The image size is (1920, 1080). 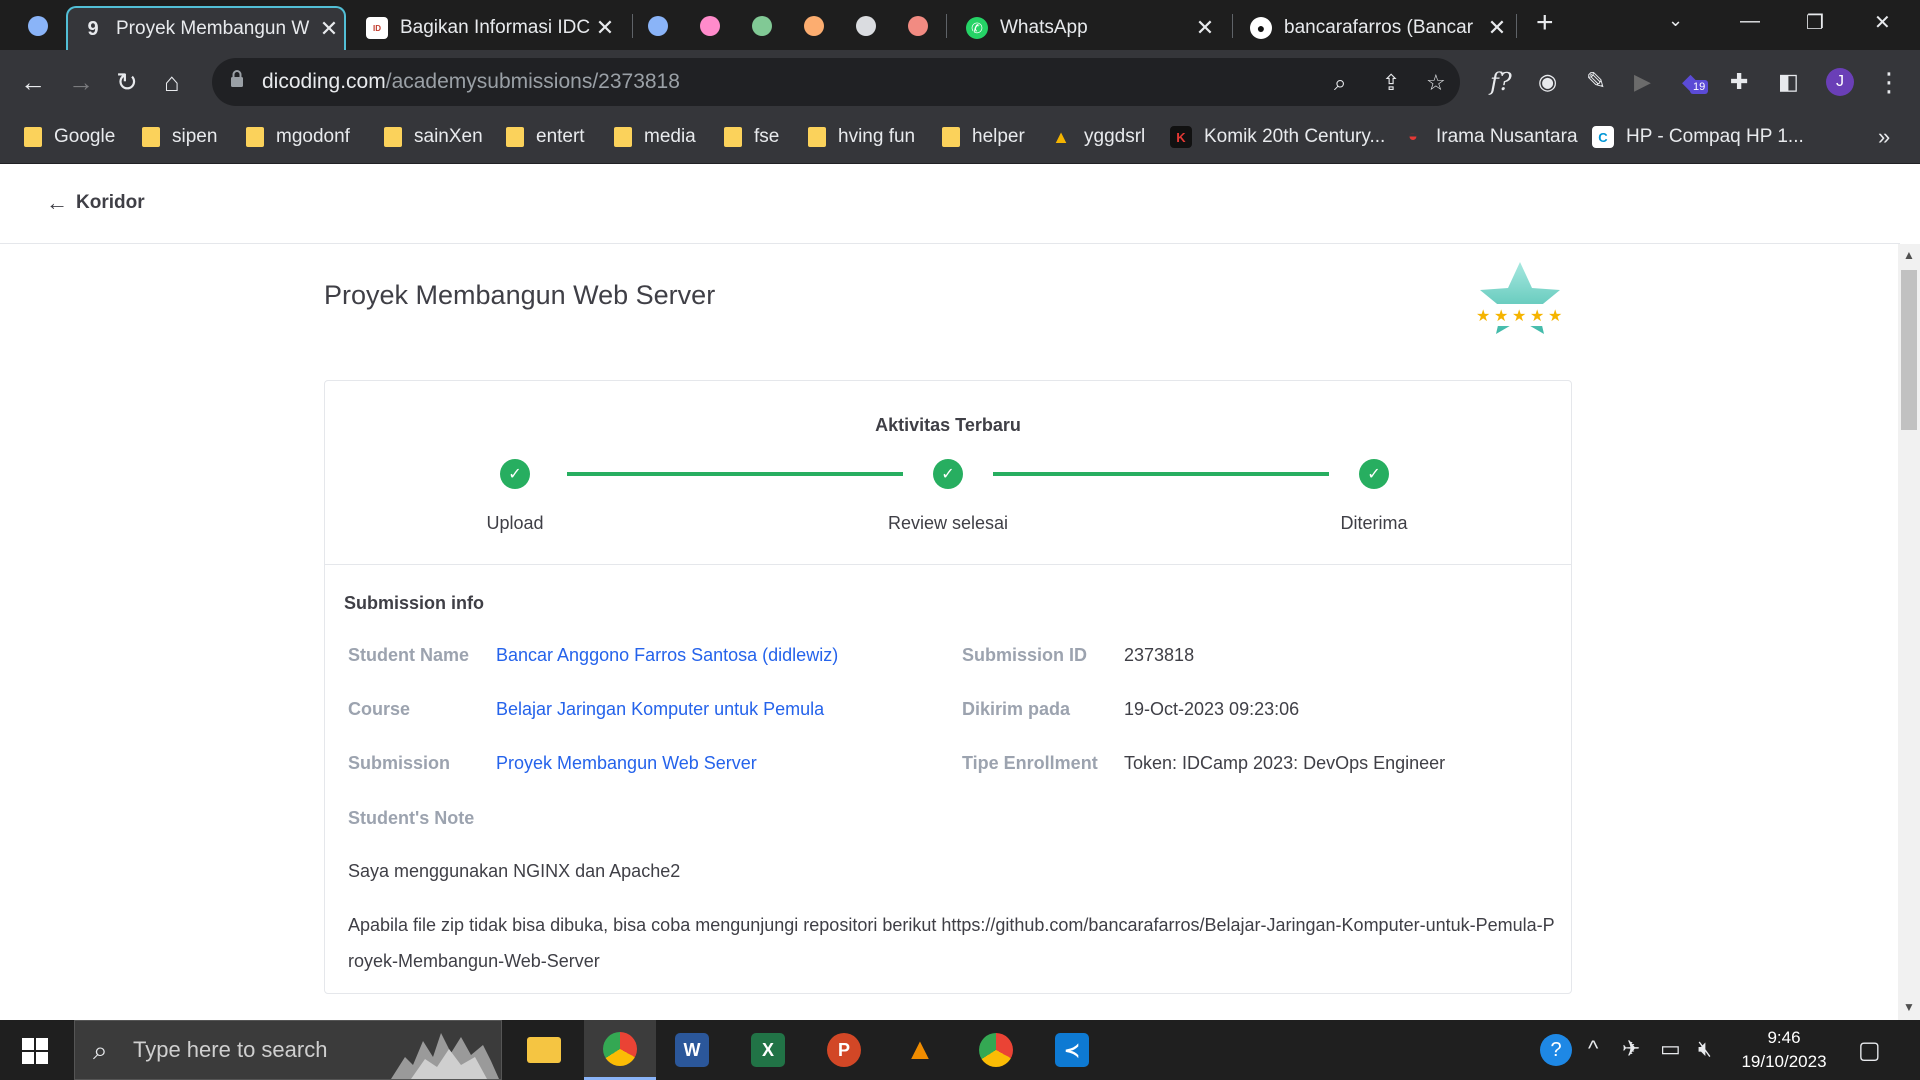 What do you see at coordinates (844, 1050) in the screenshot?
I see `taskbar-powerpoint: P` at bounding box center [844, 1050].